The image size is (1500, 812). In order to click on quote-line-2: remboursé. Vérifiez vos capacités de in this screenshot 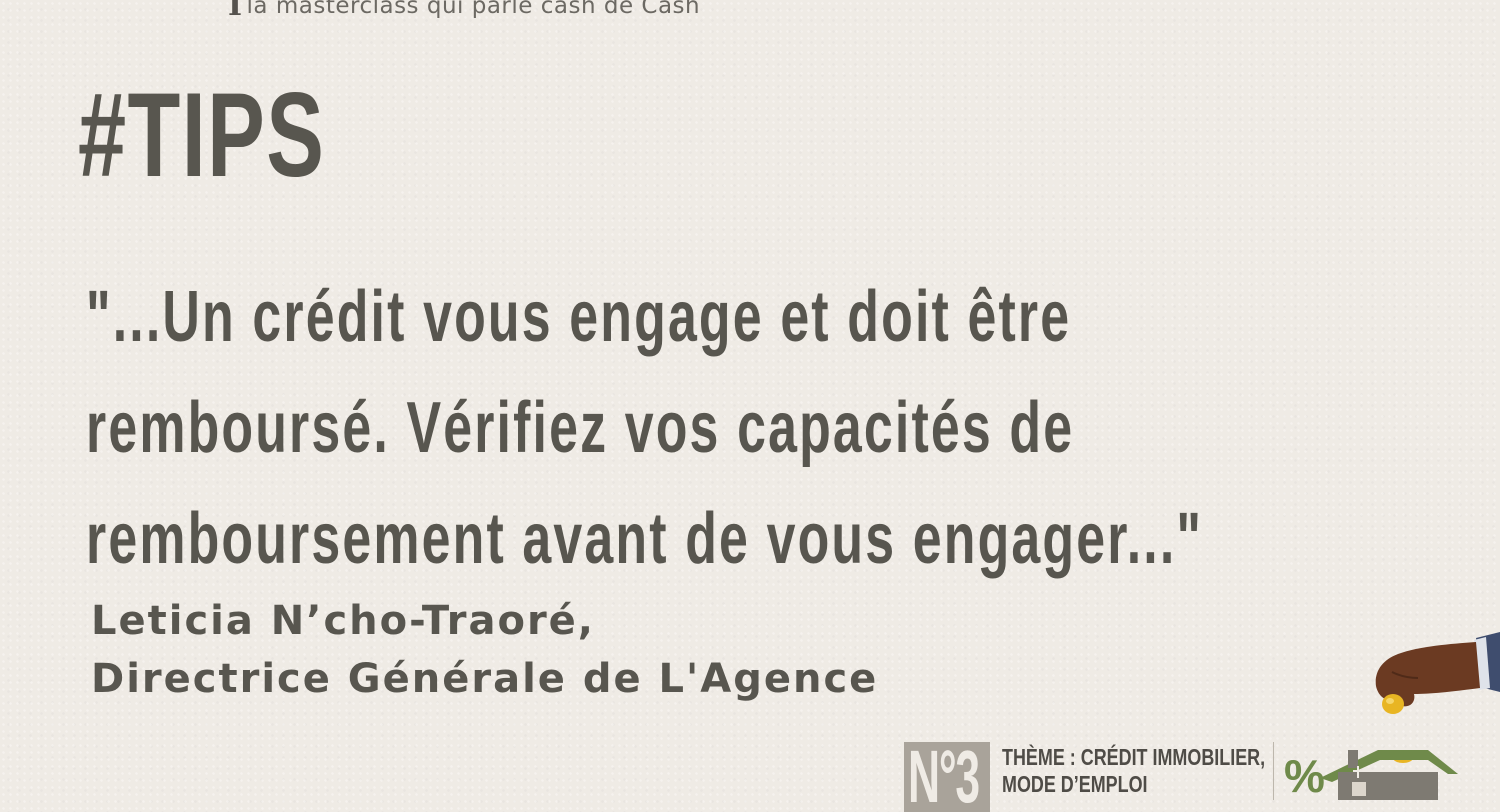, I will do `click(580, 428)`.